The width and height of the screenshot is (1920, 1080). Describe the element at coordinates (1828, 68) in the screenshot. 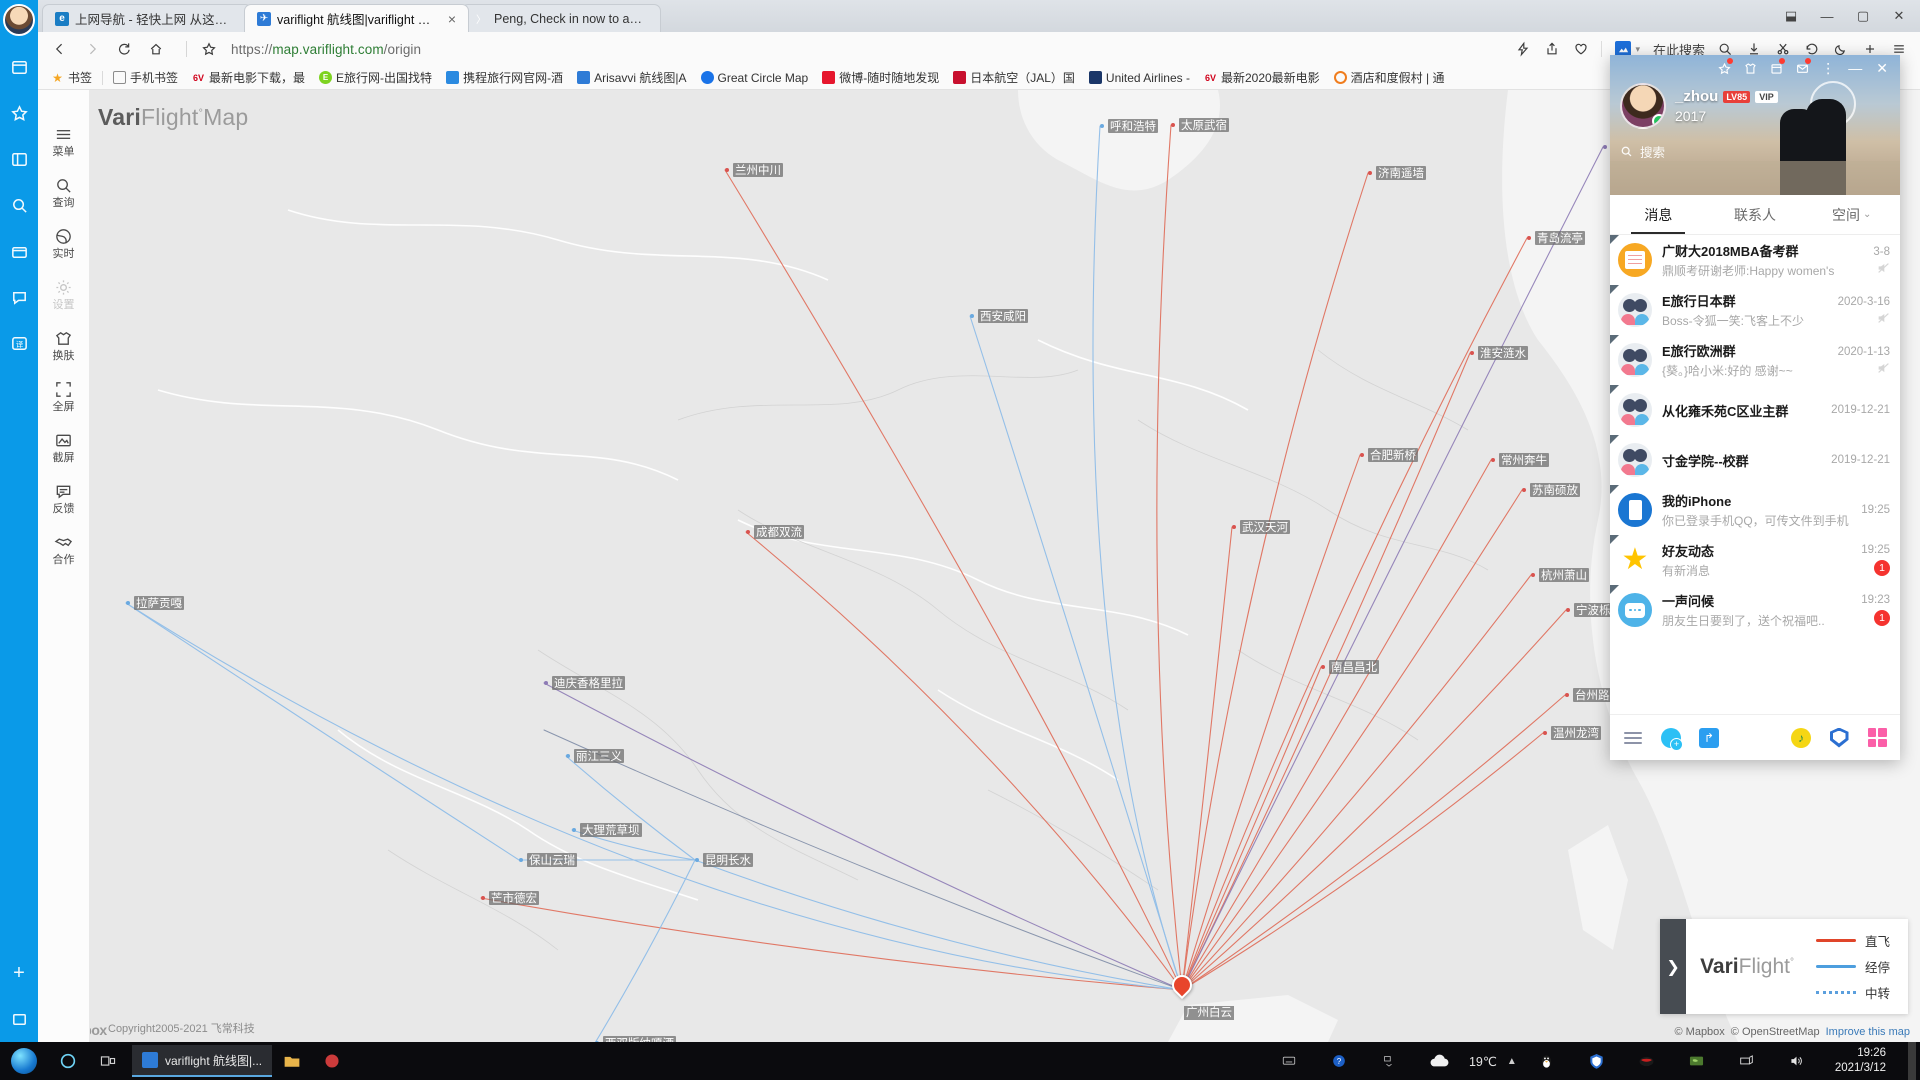

I see `more-icon: ⋮` at that location.